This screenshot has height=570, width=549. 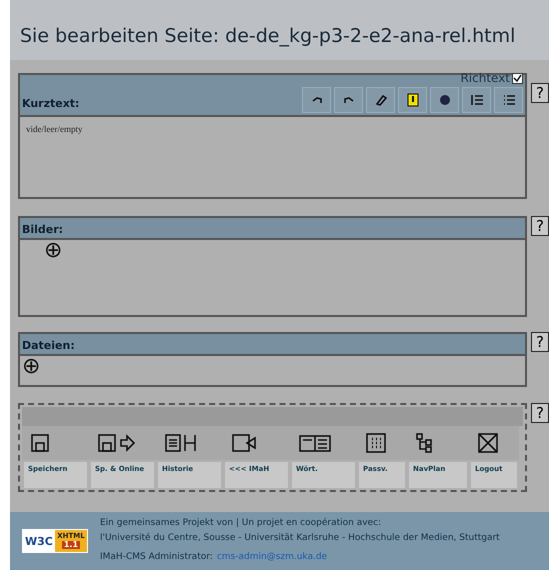 I want to click on grid-icon, so click(x=376, y=443).